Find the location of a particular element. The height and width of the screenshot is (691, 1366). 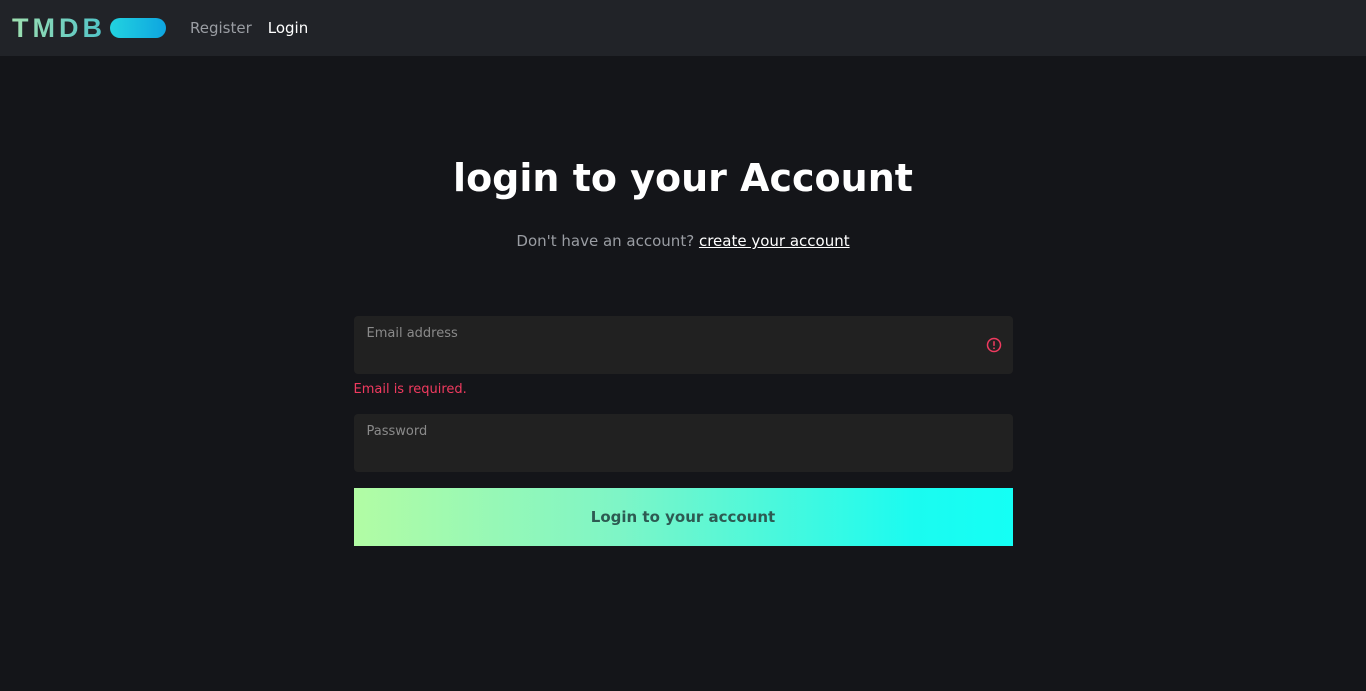

brand-logo: TMDB is located at coordinates (89, 28).